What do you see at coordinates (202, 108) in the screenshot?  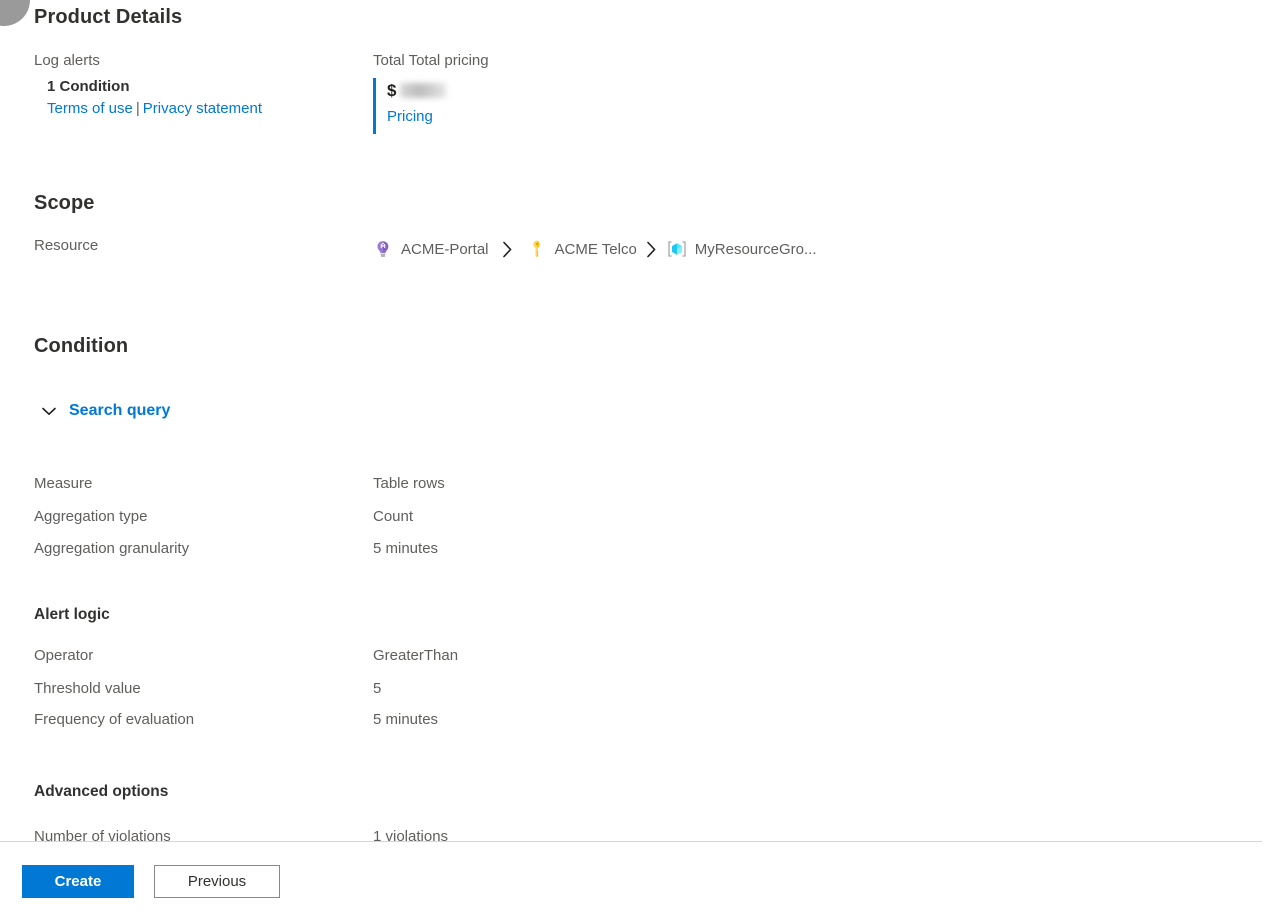 I see `privacy-statement-link: Privacy statement` at bounding box center [202, 108].